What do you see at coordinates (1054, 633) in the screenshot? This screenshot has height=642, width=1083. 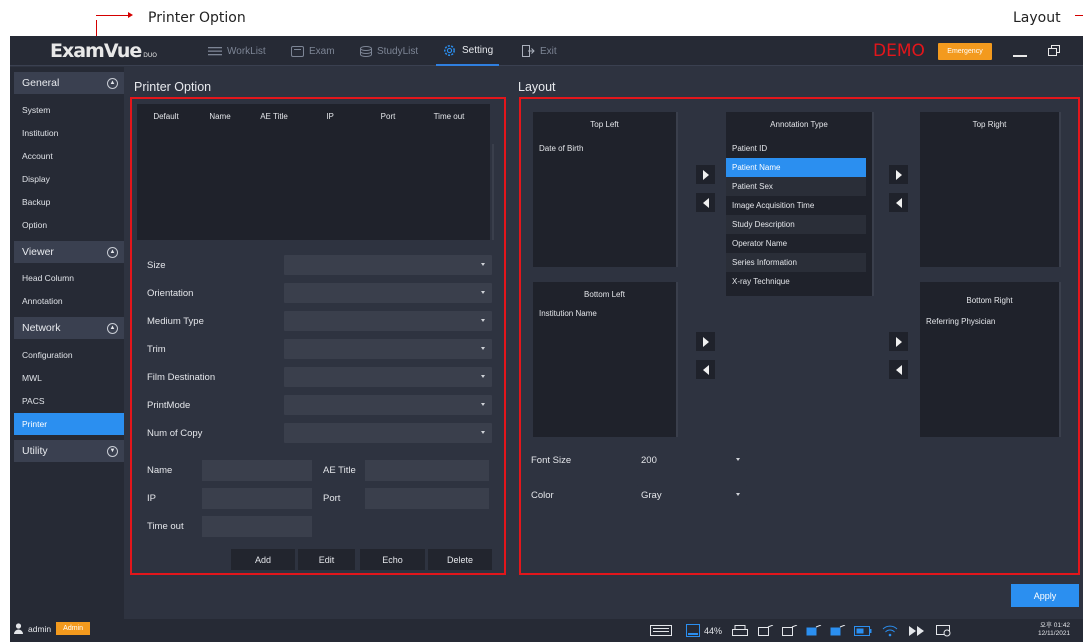 I see `clock-date: 12/11/2021` at bounding box center [1054, 633].